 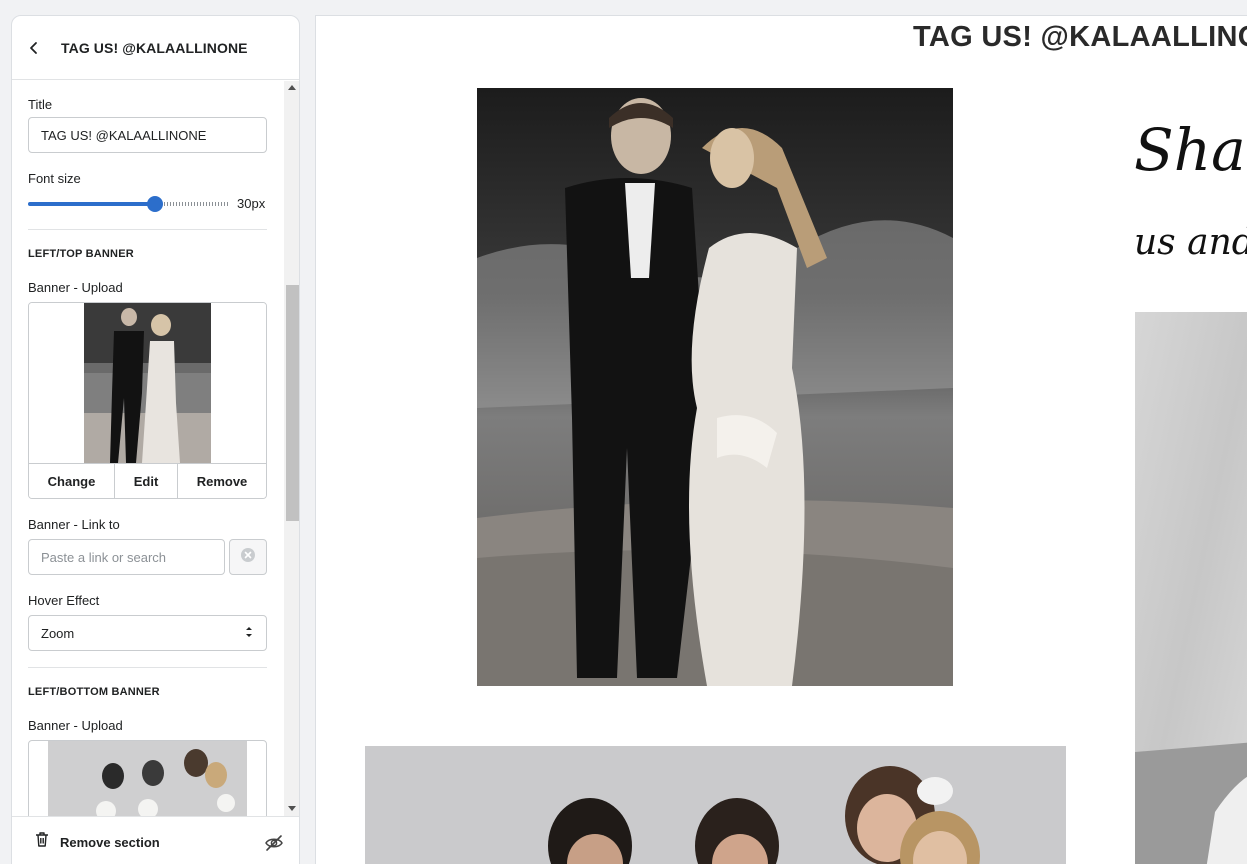 What do you see at coordinates (1190, 150) in the screenshot?
I see `script-heading-line-1: Shar` at bounding box center [1190, 150].